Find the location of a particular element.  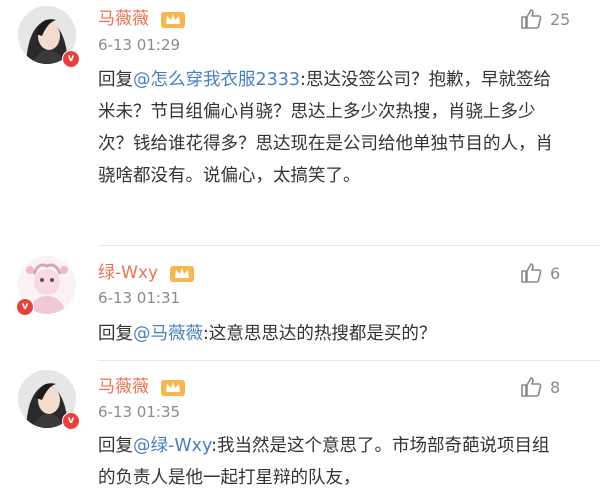

comment-timestamp: 6-13 01:31 is located at coordinates (139, 298).